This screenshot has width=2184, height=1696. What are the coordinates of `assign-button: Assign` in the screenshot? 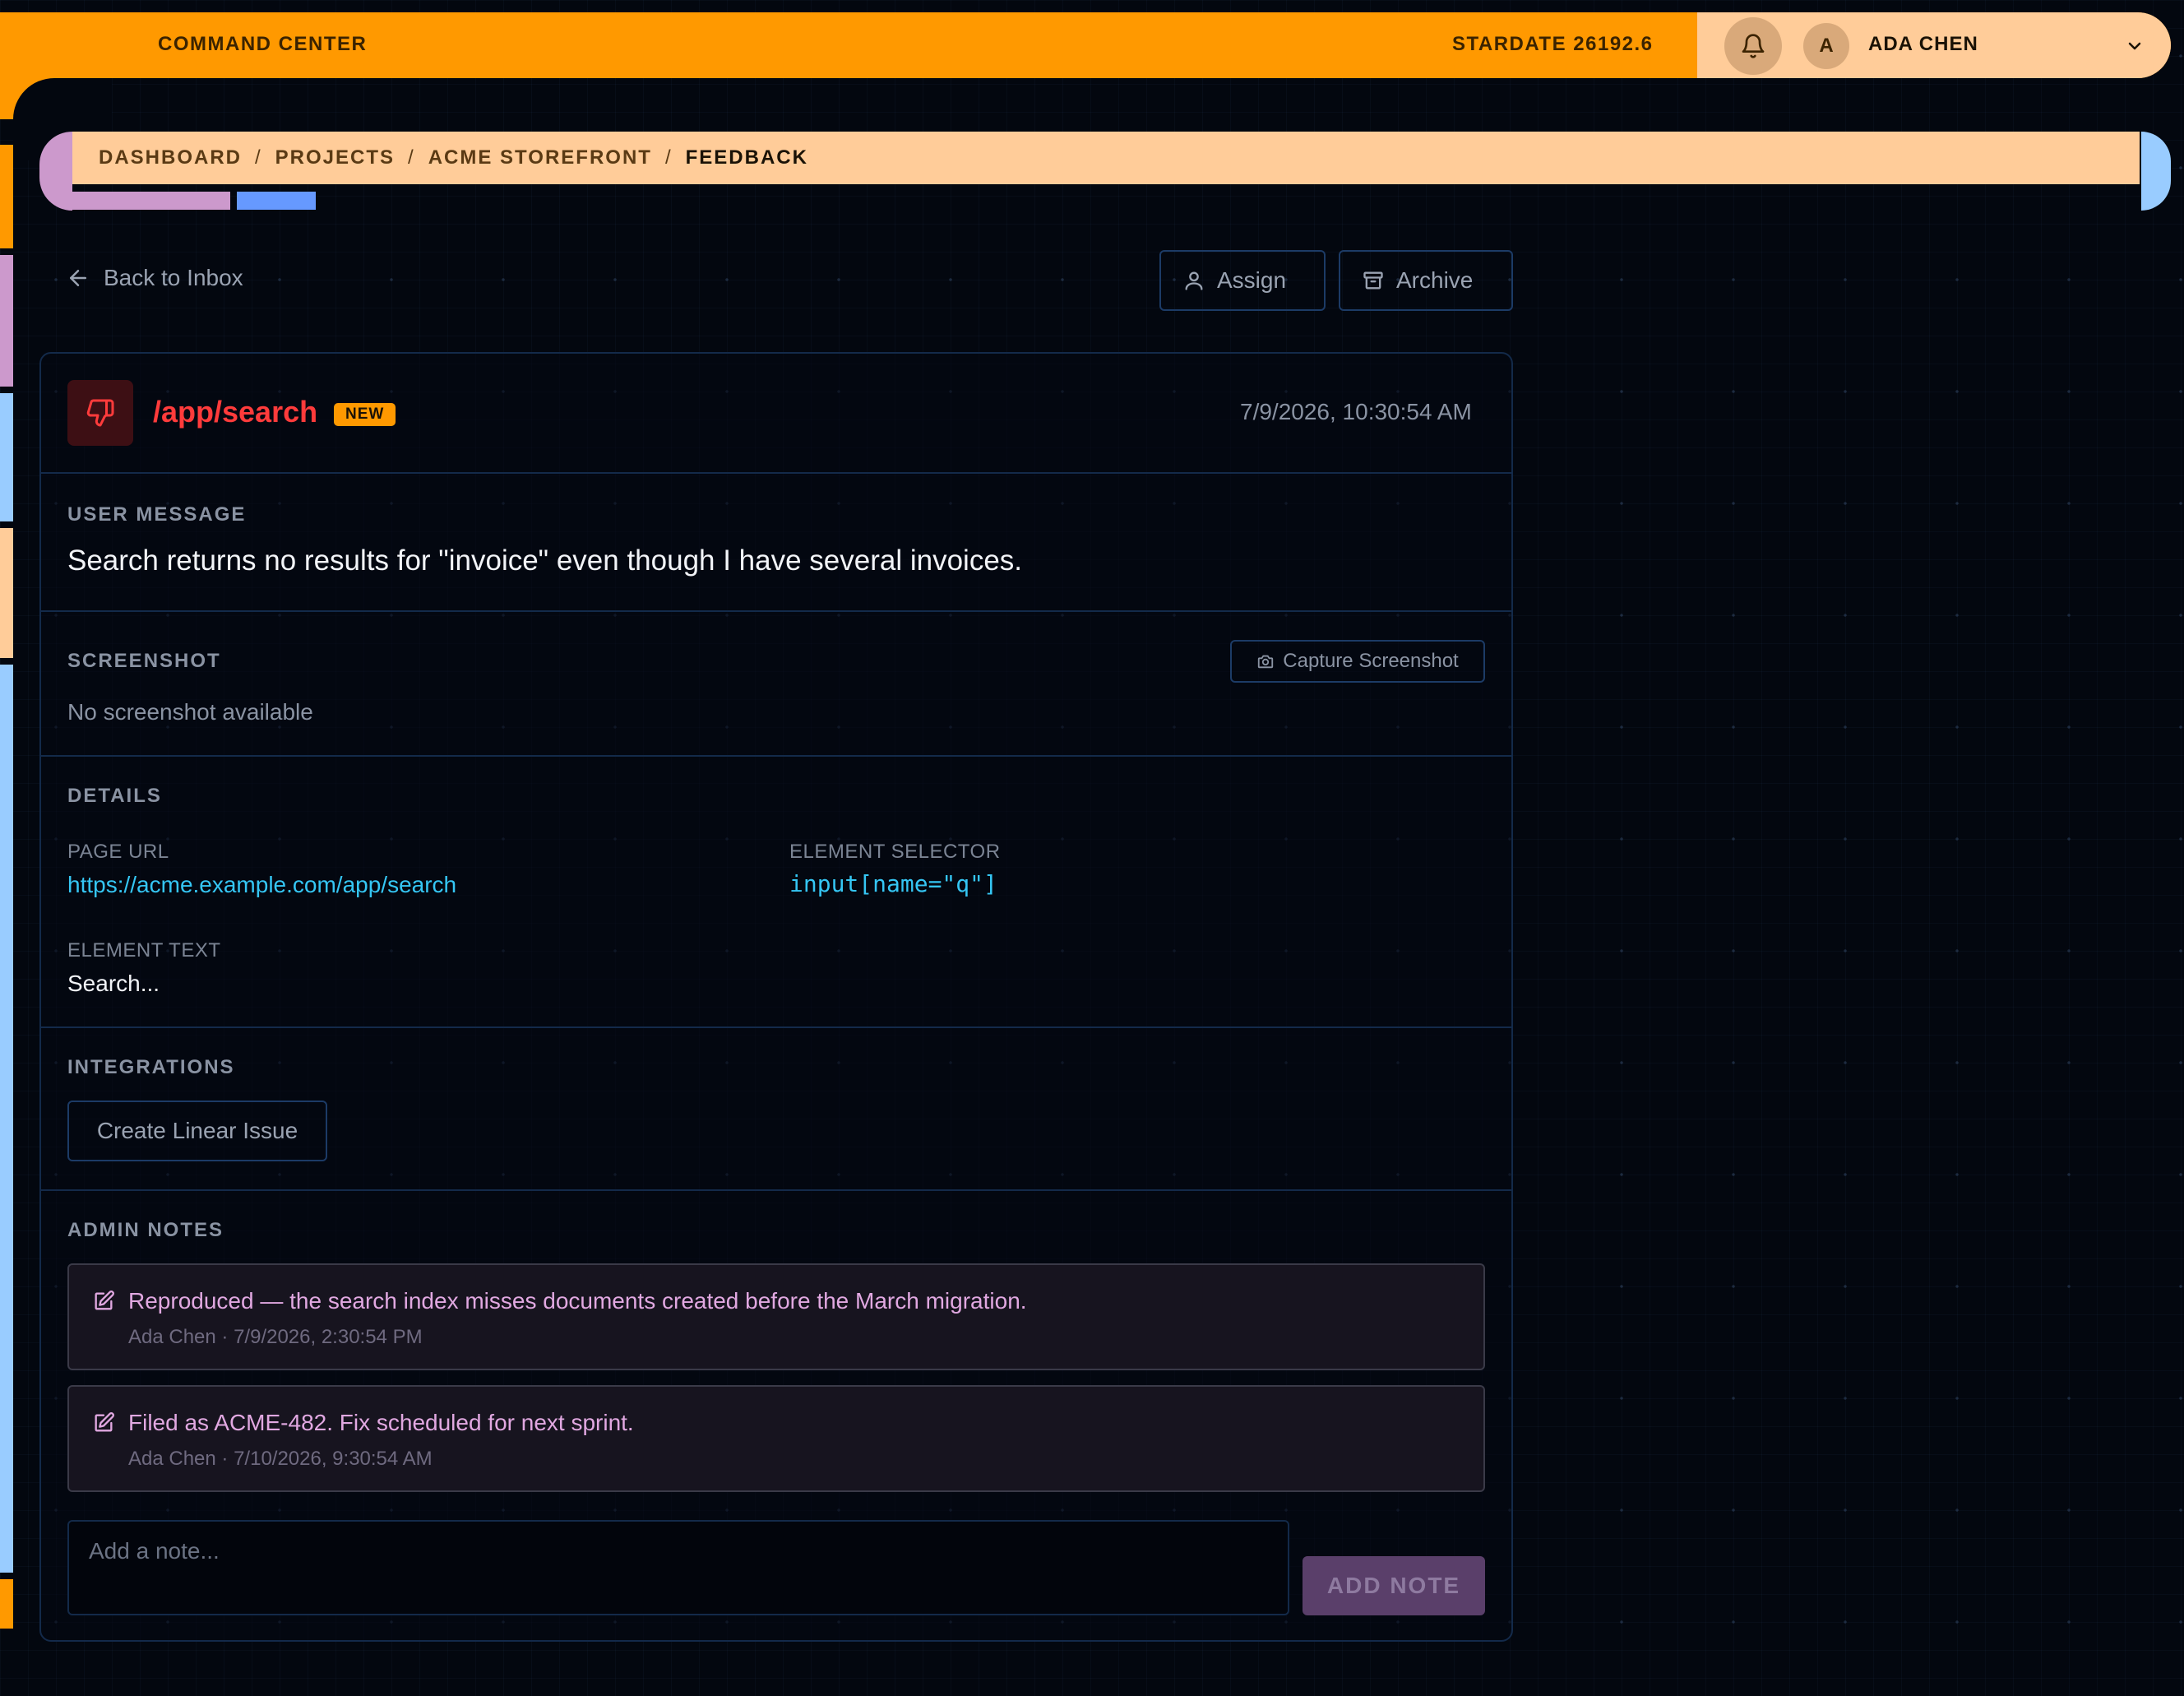 It's located at (1242, 280).